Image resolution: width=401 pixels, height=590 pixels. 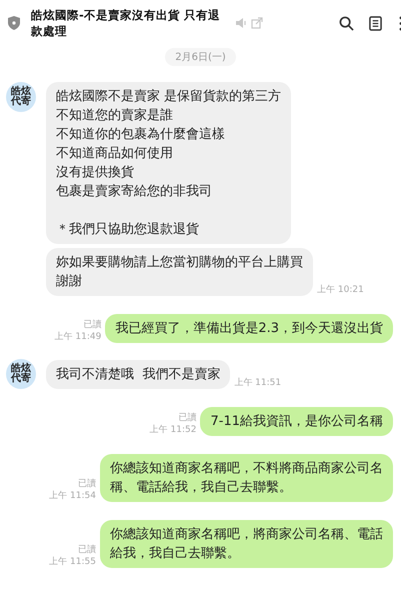 What do you see at coordinates (179, 263) in the screenshot?
I see `message-text: 妳如果要購物請上您當初購物的平台上購買` at bounding box center [179, 263].